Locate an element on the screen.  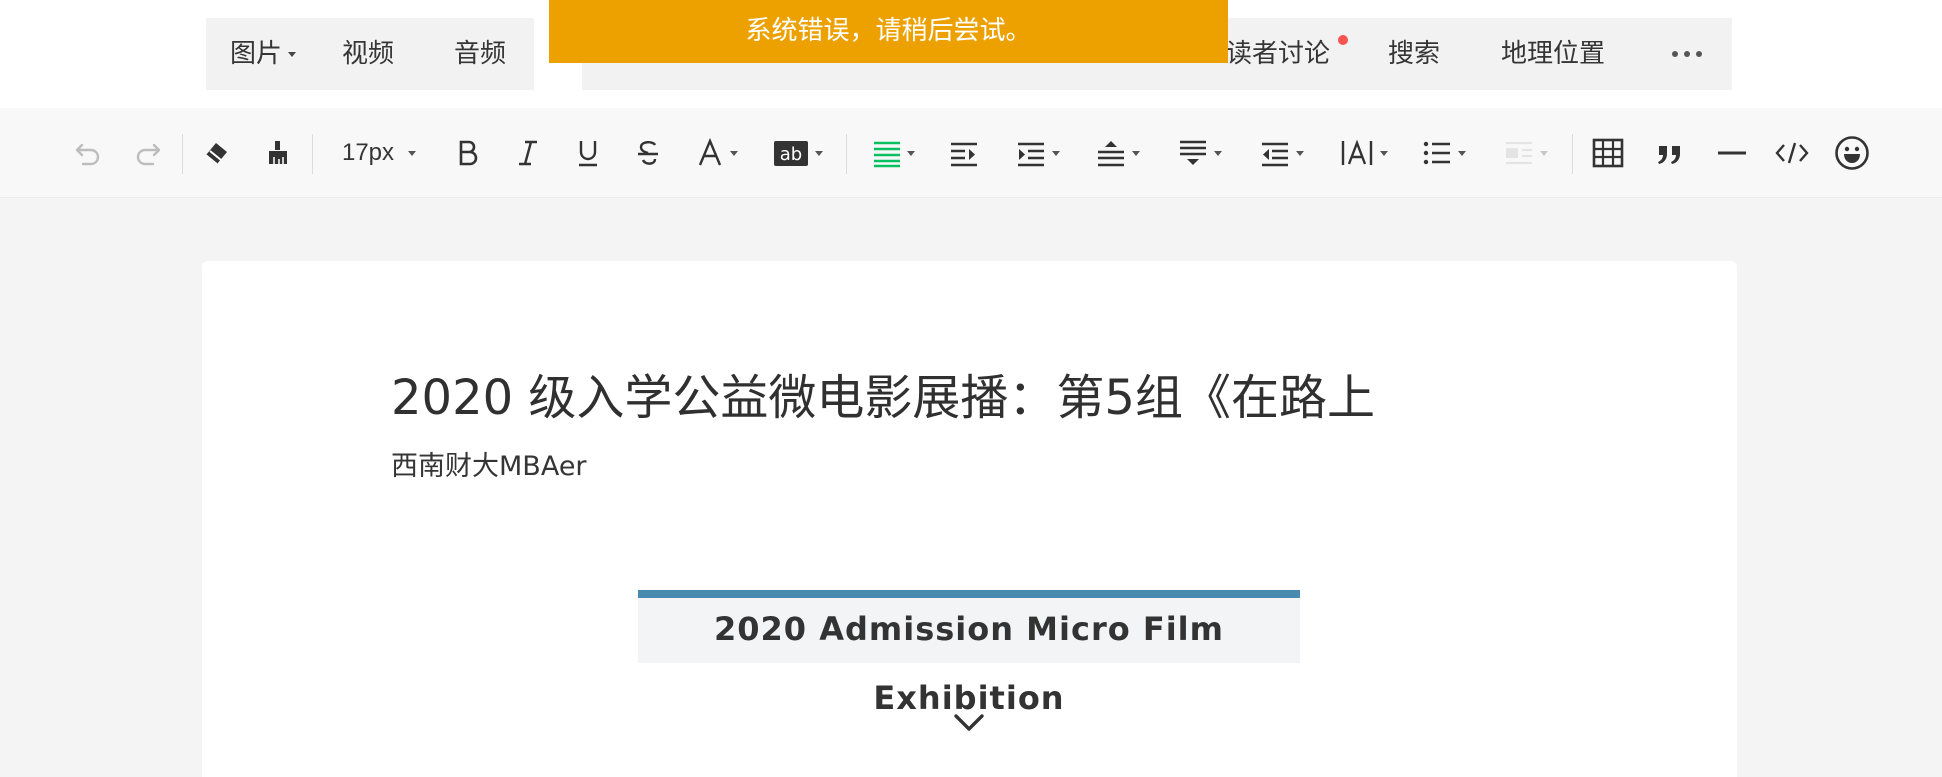
paragraph-spacing-button is located at coordinates (1200, 153).